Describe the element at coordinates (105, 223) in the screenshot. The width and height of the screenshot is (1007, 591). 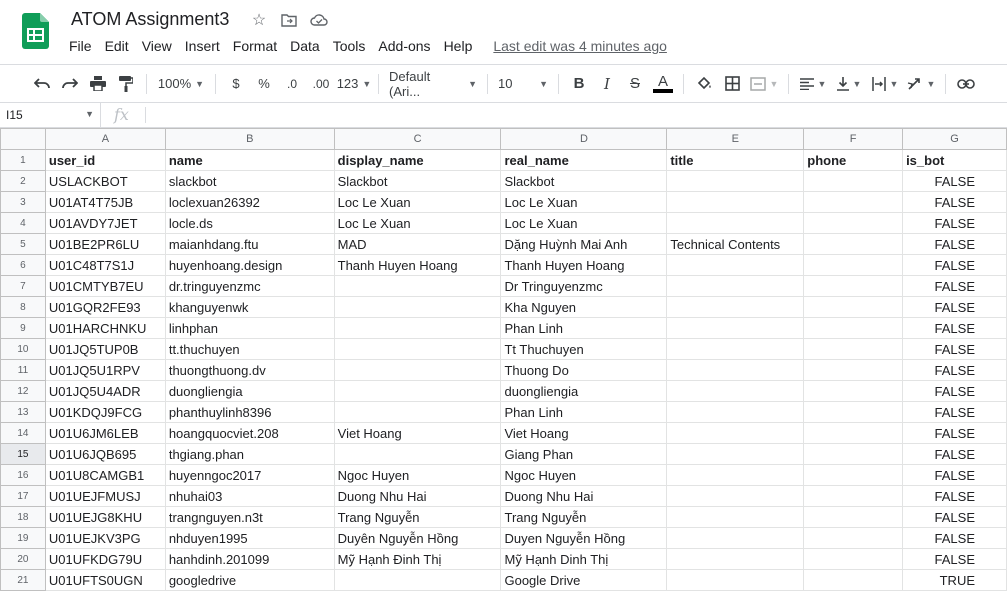
I see `cell-a4: U01AVDY7JET` at that location.